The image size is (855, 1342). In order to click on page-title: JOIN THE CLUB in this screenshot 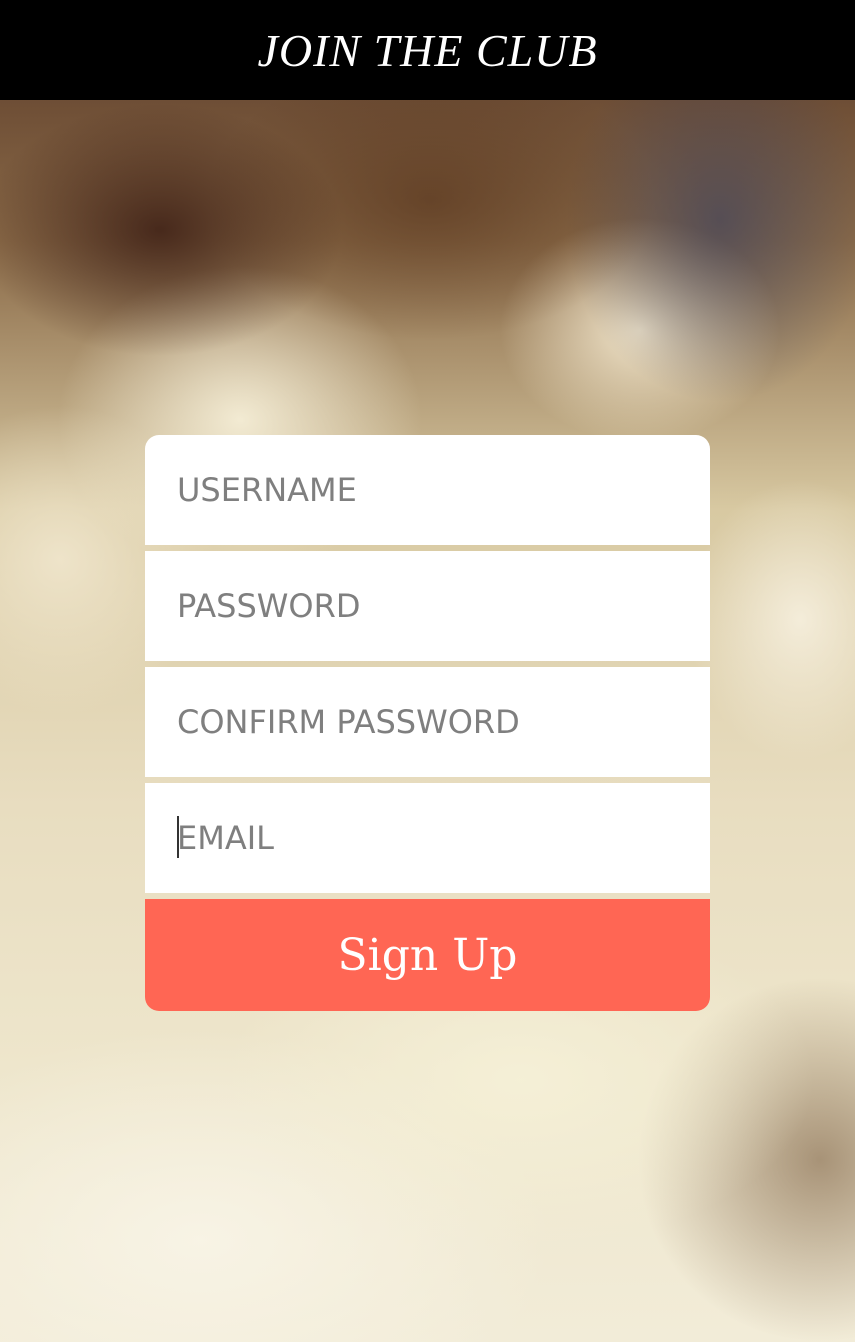, I will do `click(427, 50)`.